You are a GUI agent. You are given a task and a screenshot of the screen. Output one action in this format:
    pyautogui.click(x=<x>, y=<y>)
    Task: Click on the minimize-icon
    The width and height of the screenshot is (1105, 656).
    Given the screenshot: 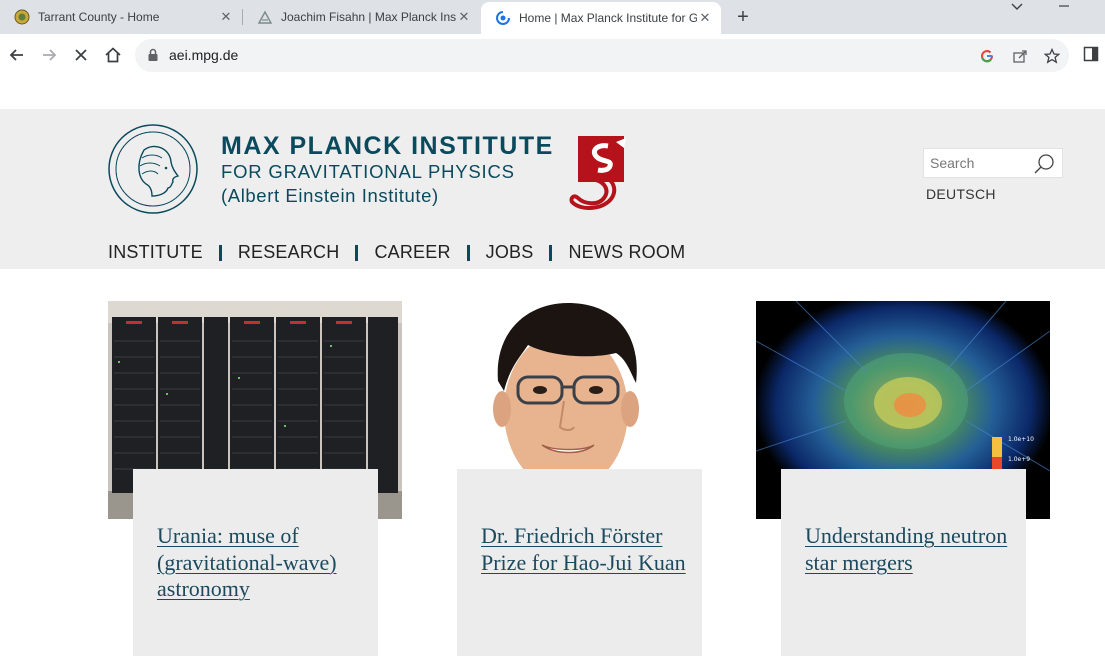 What is the action you would take?
    pyautogui.click(x=1064, y=7)
    